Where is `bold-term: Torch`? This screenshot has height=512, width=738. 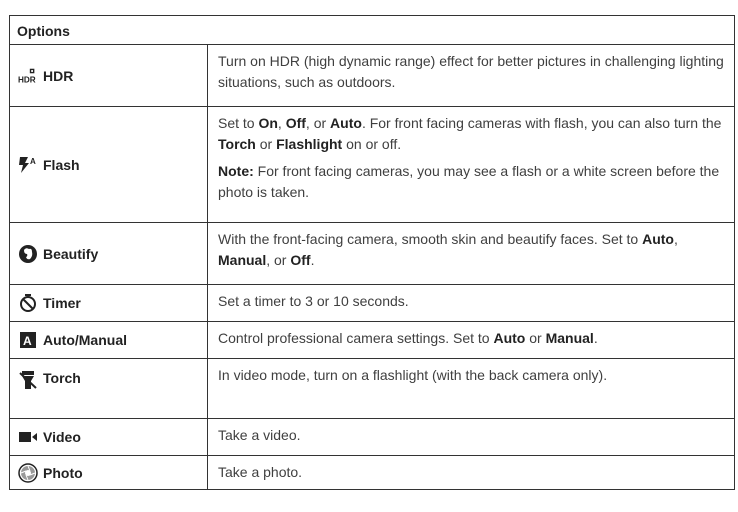 bold-term: Torch is located at coordinates (237, 144).